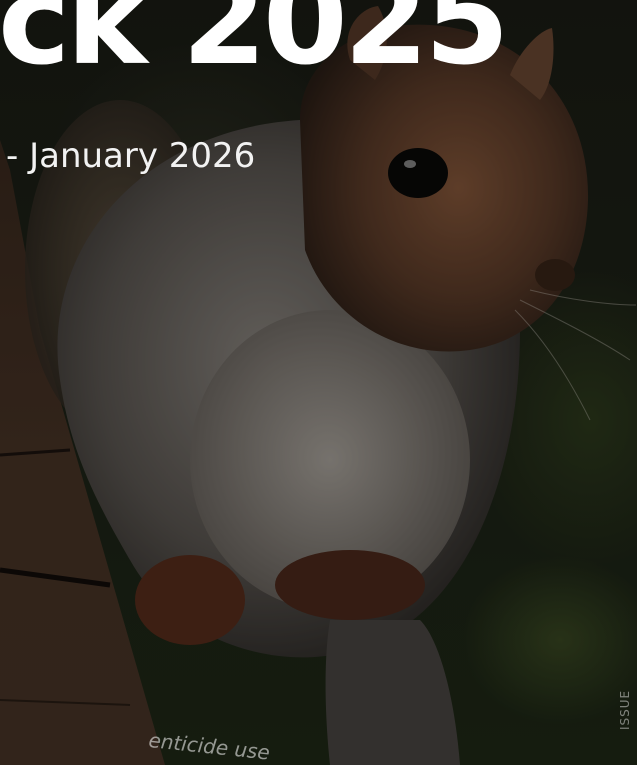 The height and width of the screenshot is (765, 637). I want to click on issue-label: ISSUE, so click(625, 709).